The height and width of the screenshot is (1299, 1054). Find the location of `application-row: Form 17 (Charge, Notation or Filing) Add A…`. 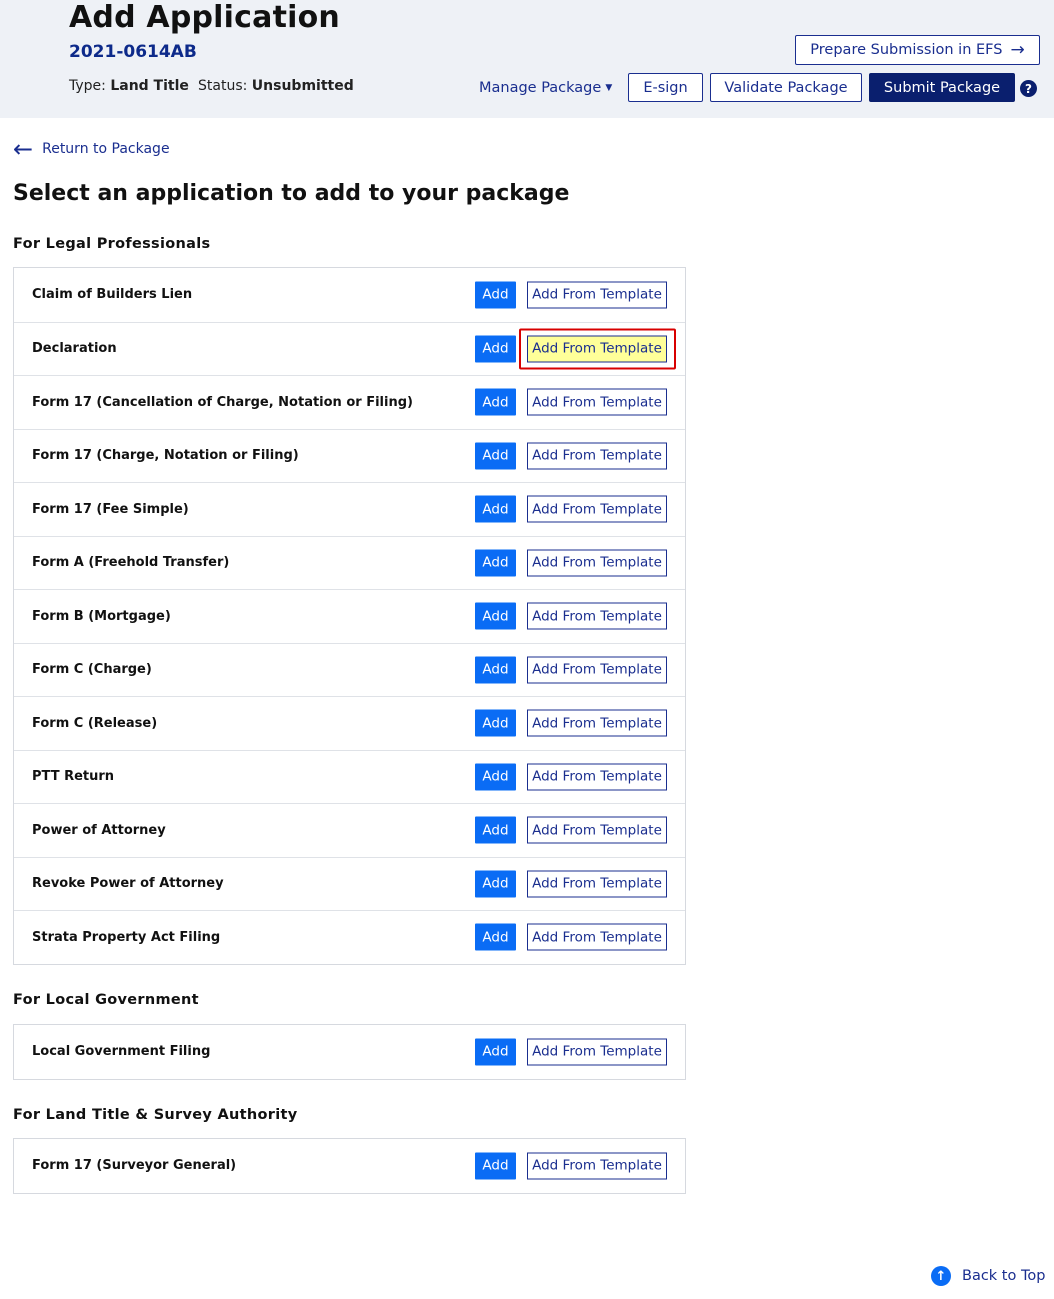

application-row: Form 17 (Charge, Notation or Filing) Add A… is located at coordinates (349, 455).